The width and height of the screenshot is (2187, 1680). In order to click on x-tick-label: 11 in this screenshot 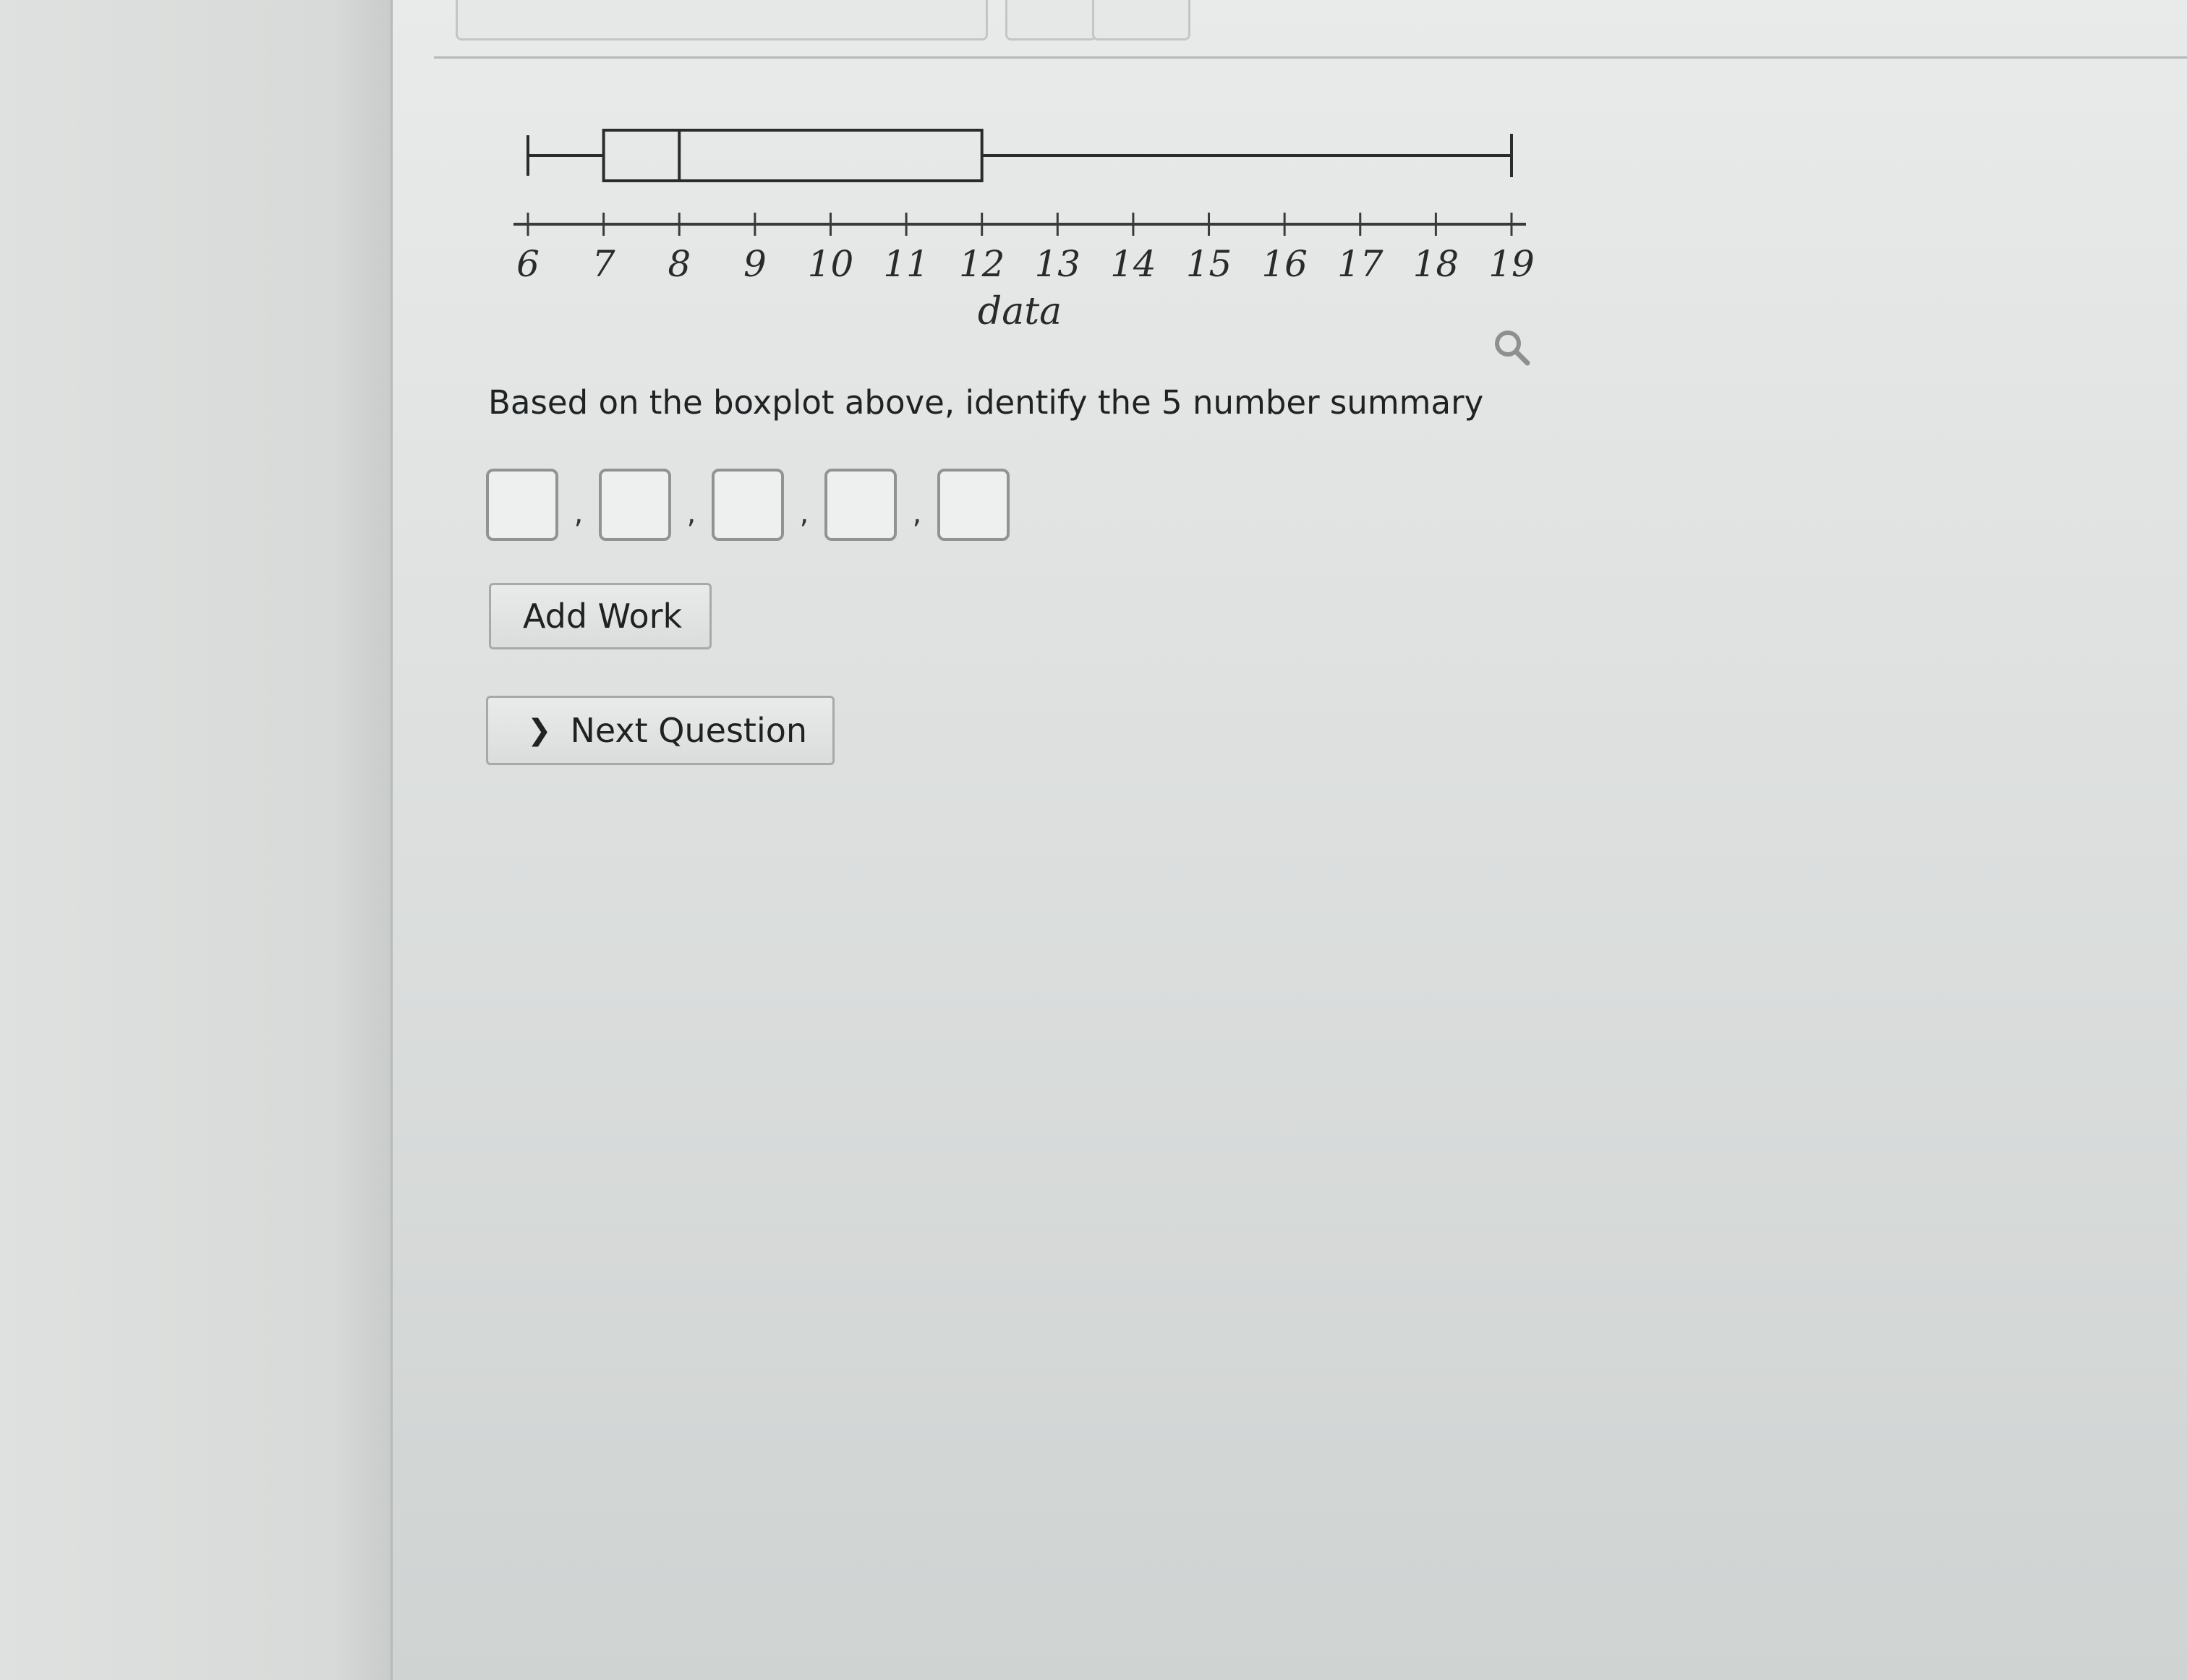, I will do `click(906, 264)`.